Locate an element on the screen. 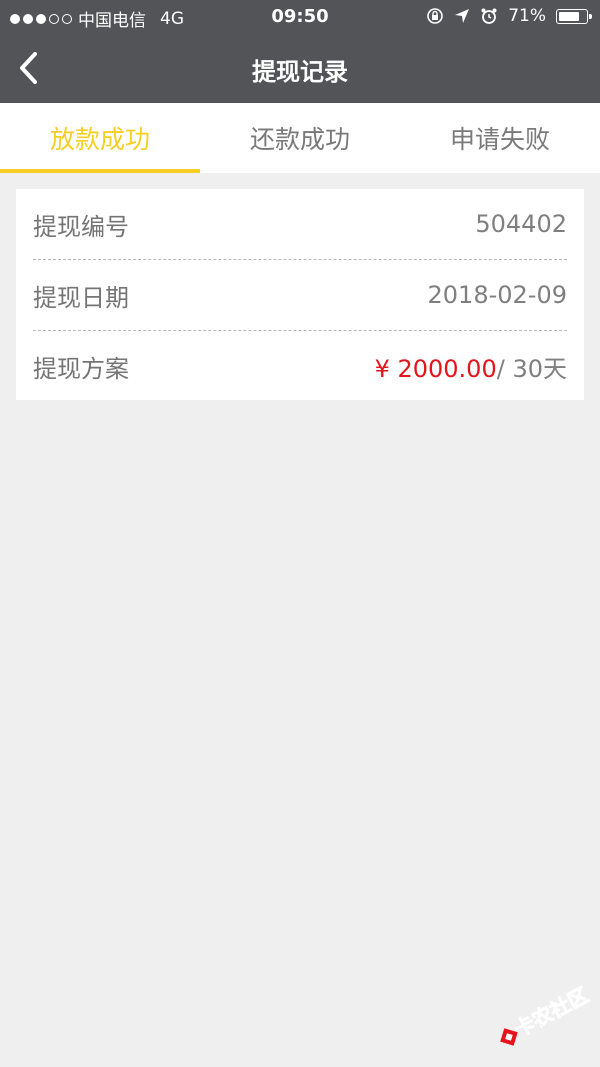  tab-label: 还款成功 is located at coordinates (299, 139).